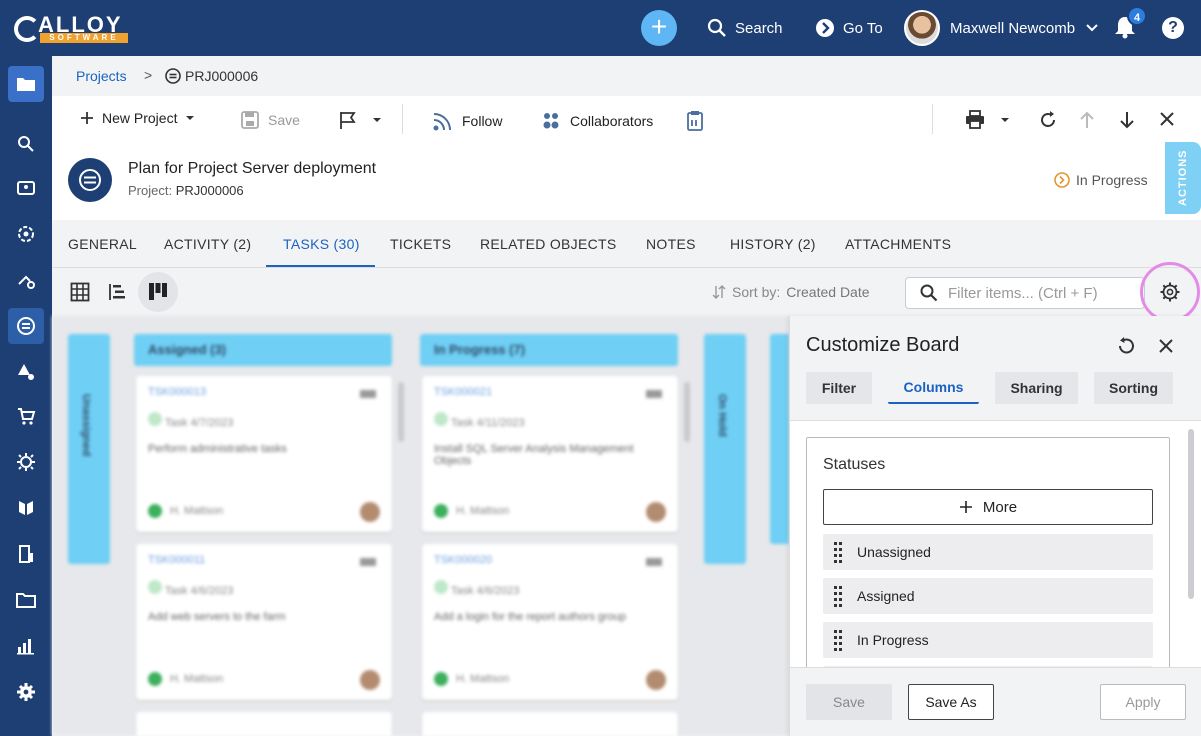 The image size is (1201, 736). I want to click on gantt-view-button, so click(118, 292).